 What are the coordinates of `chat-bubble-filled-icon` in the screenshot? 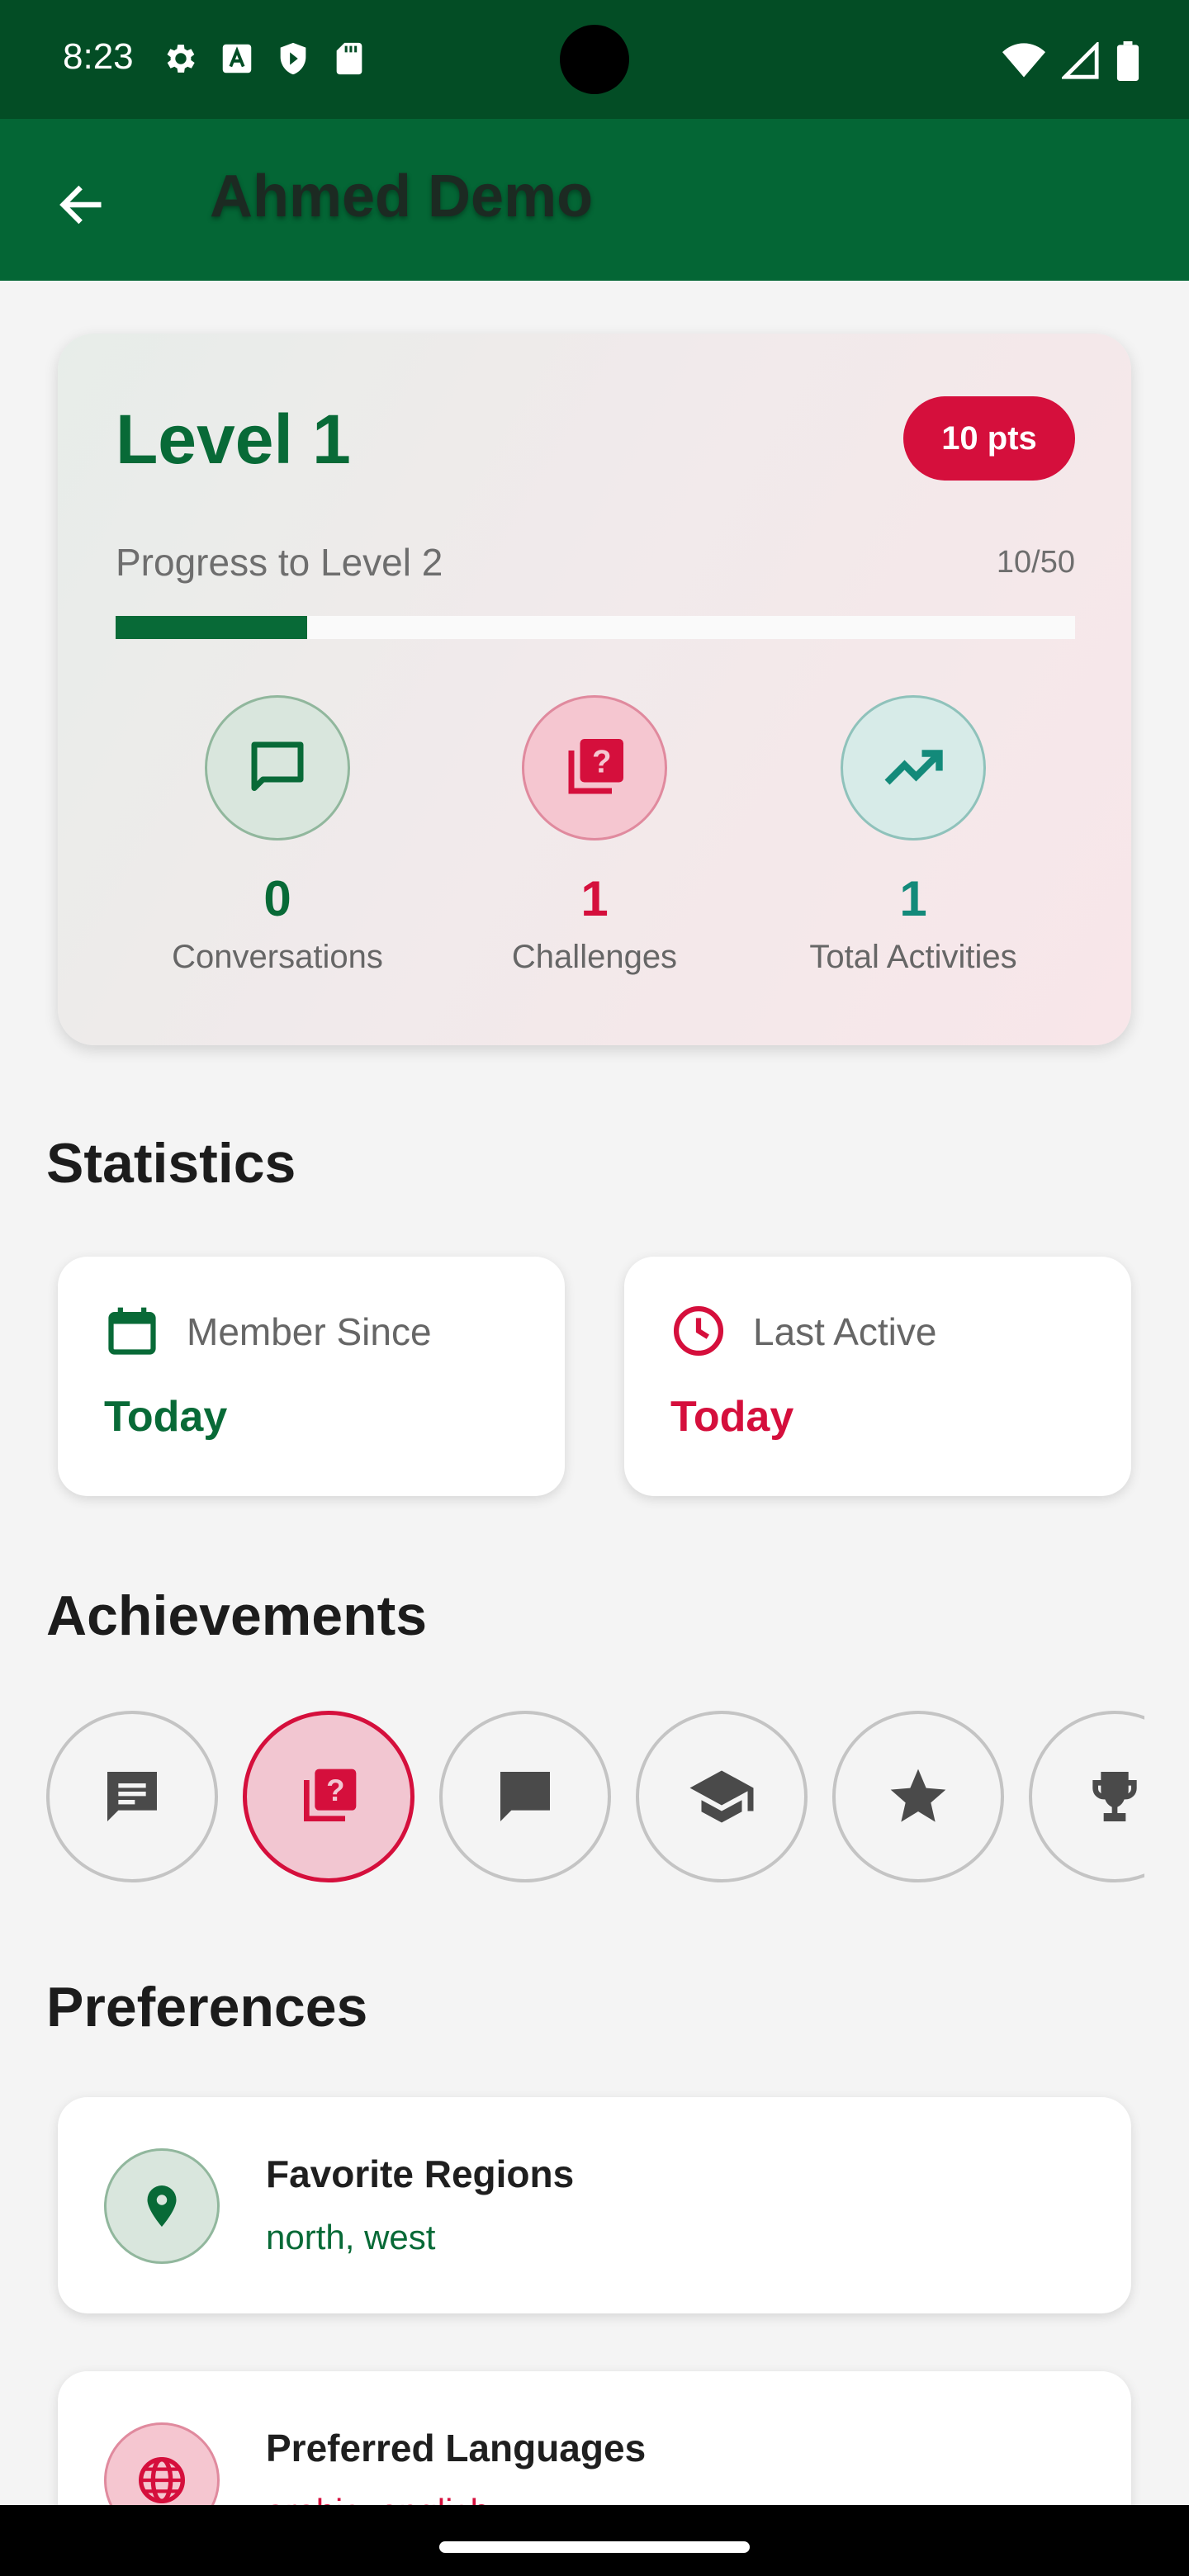 It's located at (525, 1796).